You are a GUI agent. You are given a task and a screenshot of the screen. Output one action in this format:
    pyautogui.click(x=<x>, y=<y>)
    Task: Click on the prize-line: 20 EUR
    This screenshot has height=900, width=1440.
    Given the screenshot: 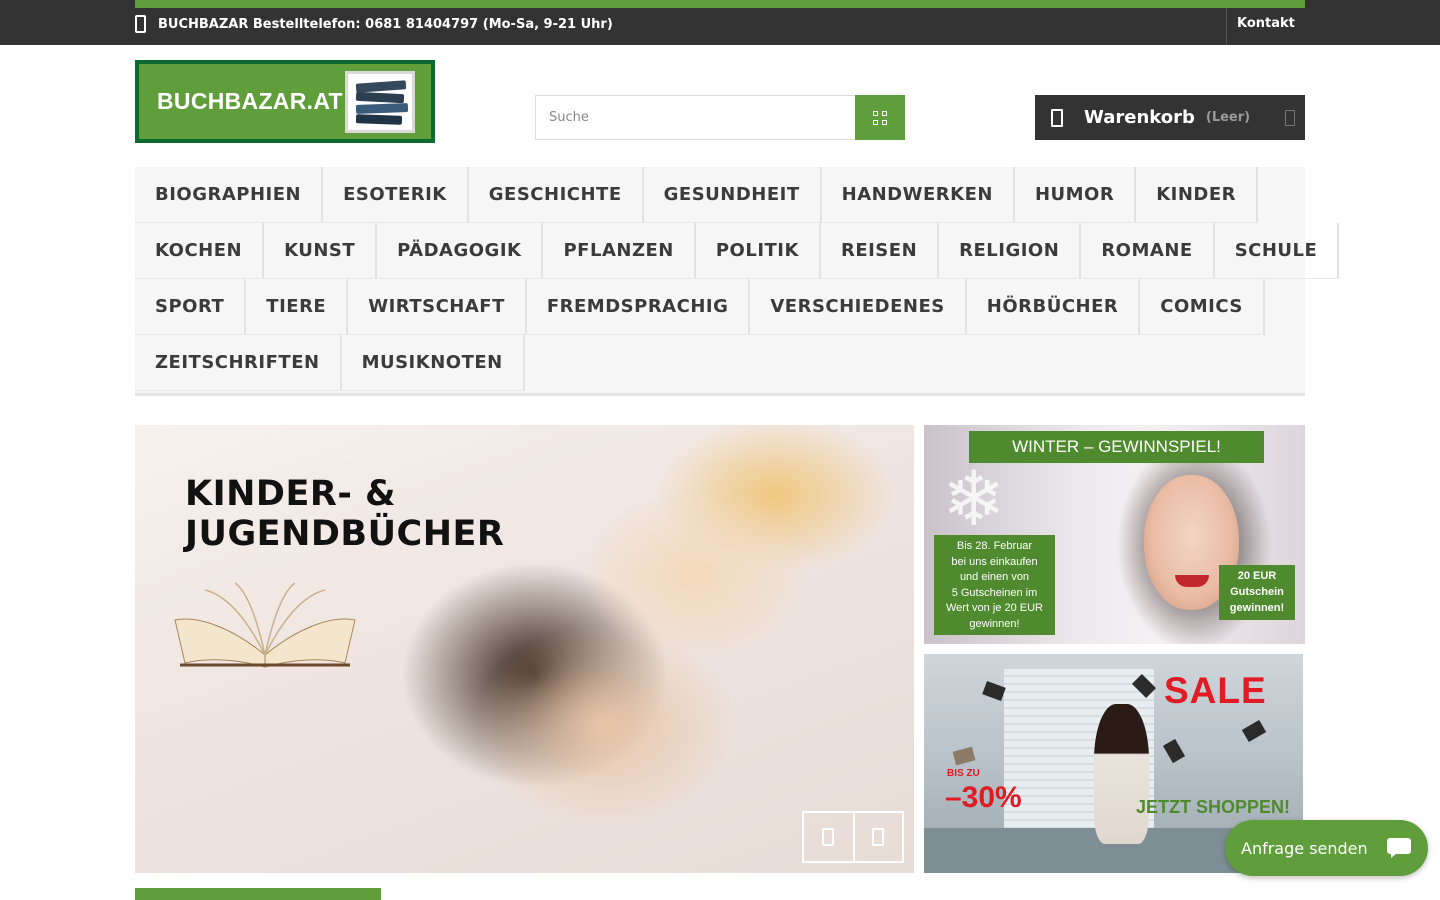 What is the action you would take?
    pyautogui.click(x=1257, y=576)
    